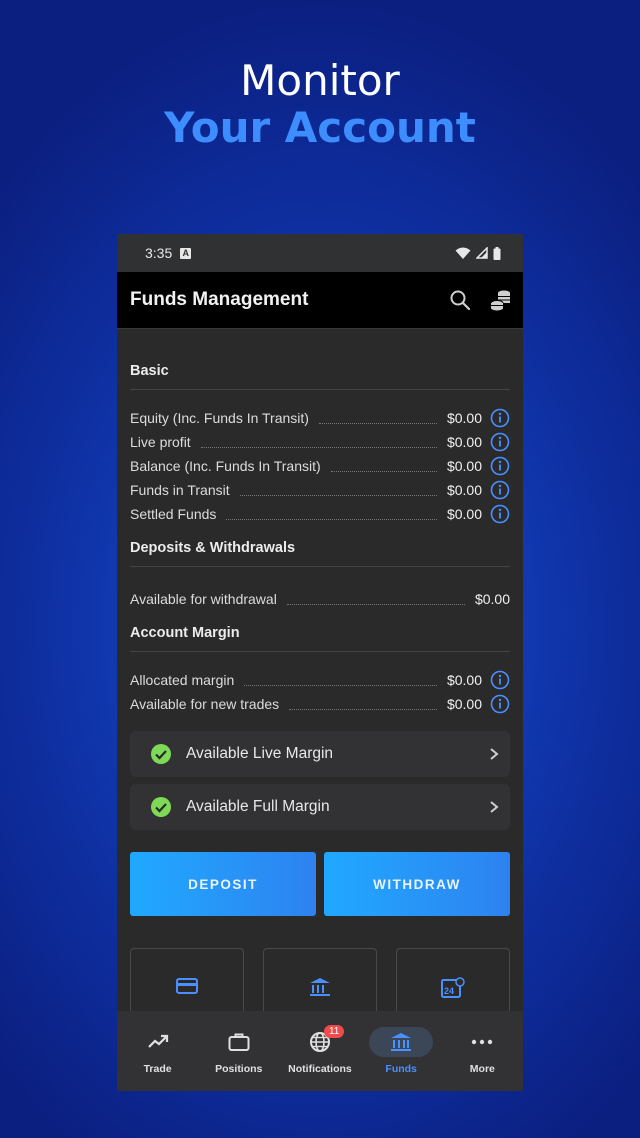 This screenshot has width=640, height=1138. Describe the element at coordinates (320, 1069) in the screenshot. I see `nav-label: Notifications` at that location.